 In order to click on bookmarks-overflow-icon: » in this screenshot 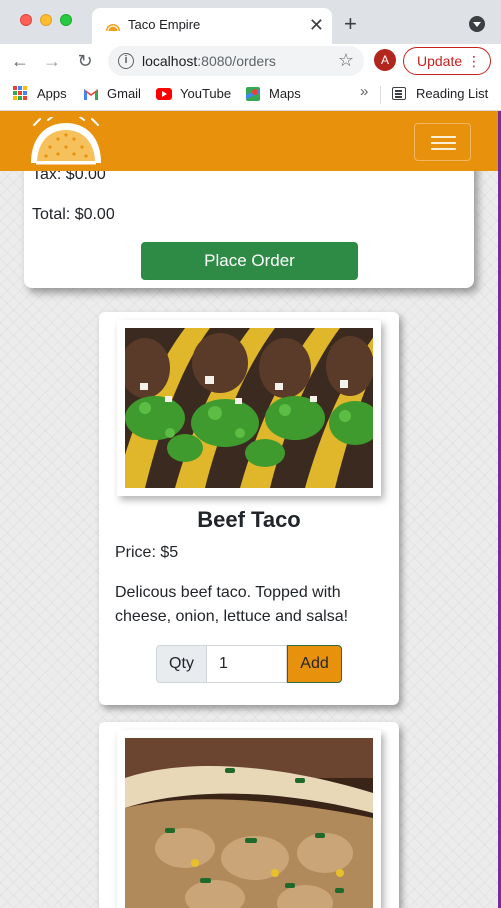, I will do `click(364, 91)`.